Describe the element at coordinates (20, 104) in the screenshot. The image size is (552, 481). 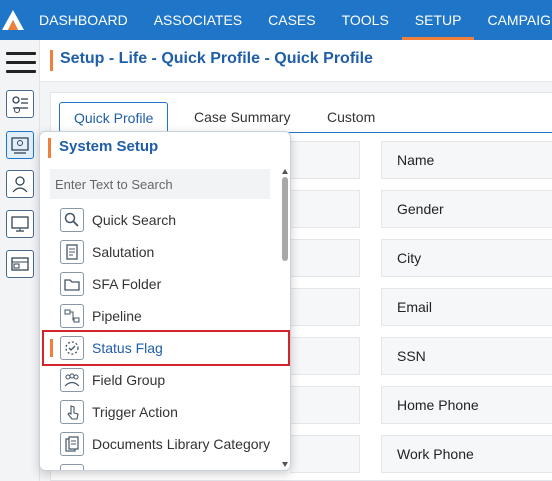
I see `profile-list-icon` at that location.